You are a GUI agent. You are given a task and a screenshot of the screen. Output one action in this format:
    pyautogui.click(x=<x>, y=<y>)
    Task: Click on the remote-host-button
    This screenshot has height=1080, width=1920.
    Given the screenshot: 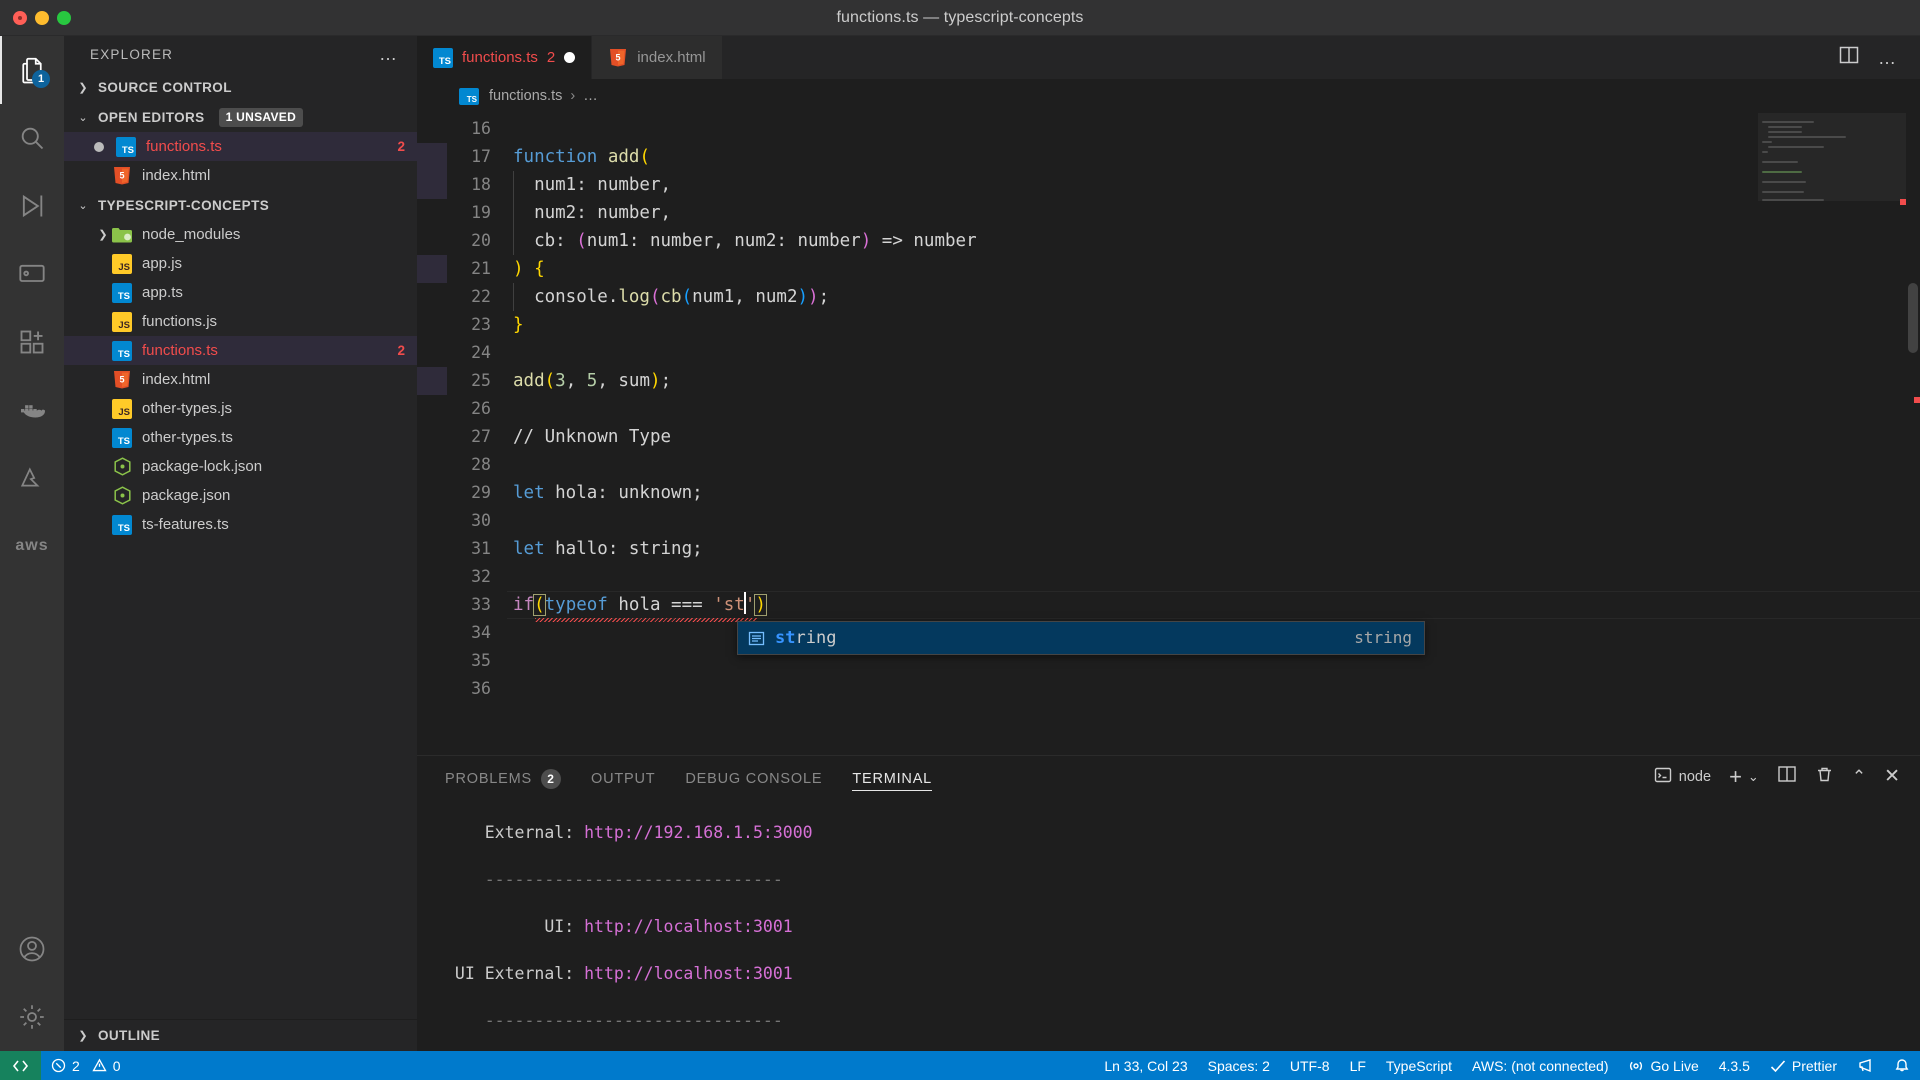 What is the action you would take?
    pyautogui.click(x=20, y=1065)
    